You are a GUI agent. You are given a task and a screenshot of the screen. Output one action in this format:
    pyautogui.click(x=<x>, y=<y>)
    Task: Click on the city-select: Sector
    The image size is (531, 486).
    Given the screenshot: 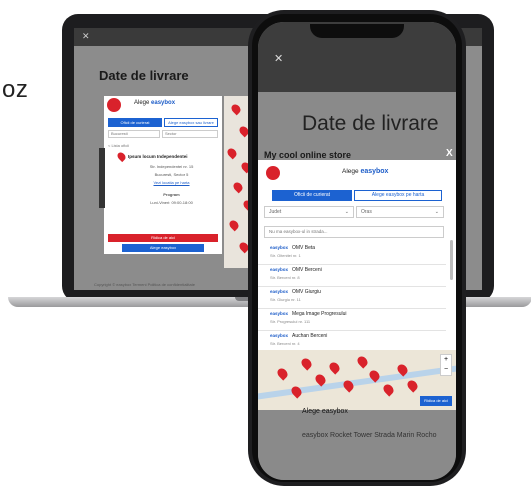 What is the action you would take?
    pyautogui.click(x=190, y=134)
    